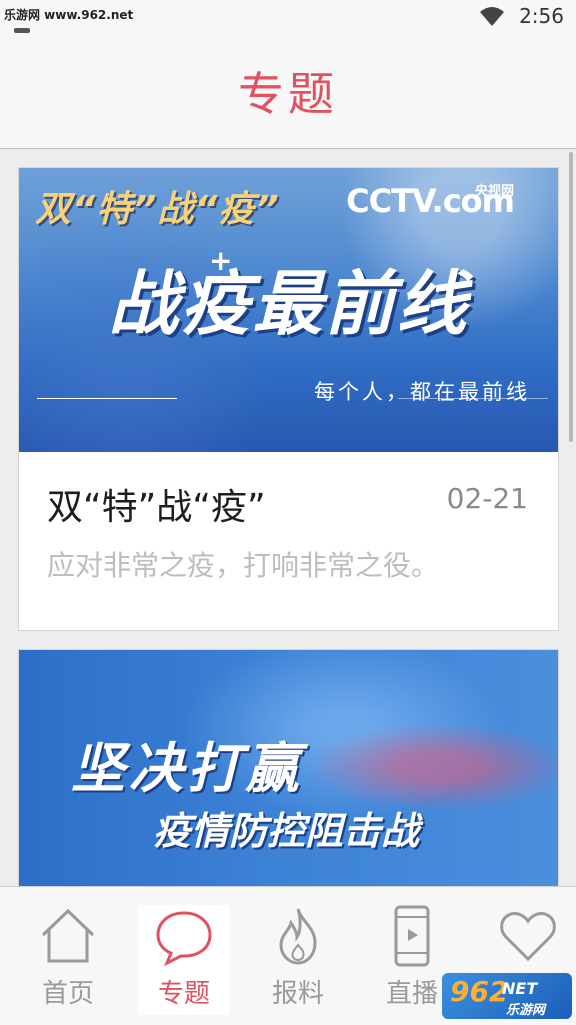 This screenshot has width=576, height=1025. I want to click on topic-date: 02-21, so click(487, 498).